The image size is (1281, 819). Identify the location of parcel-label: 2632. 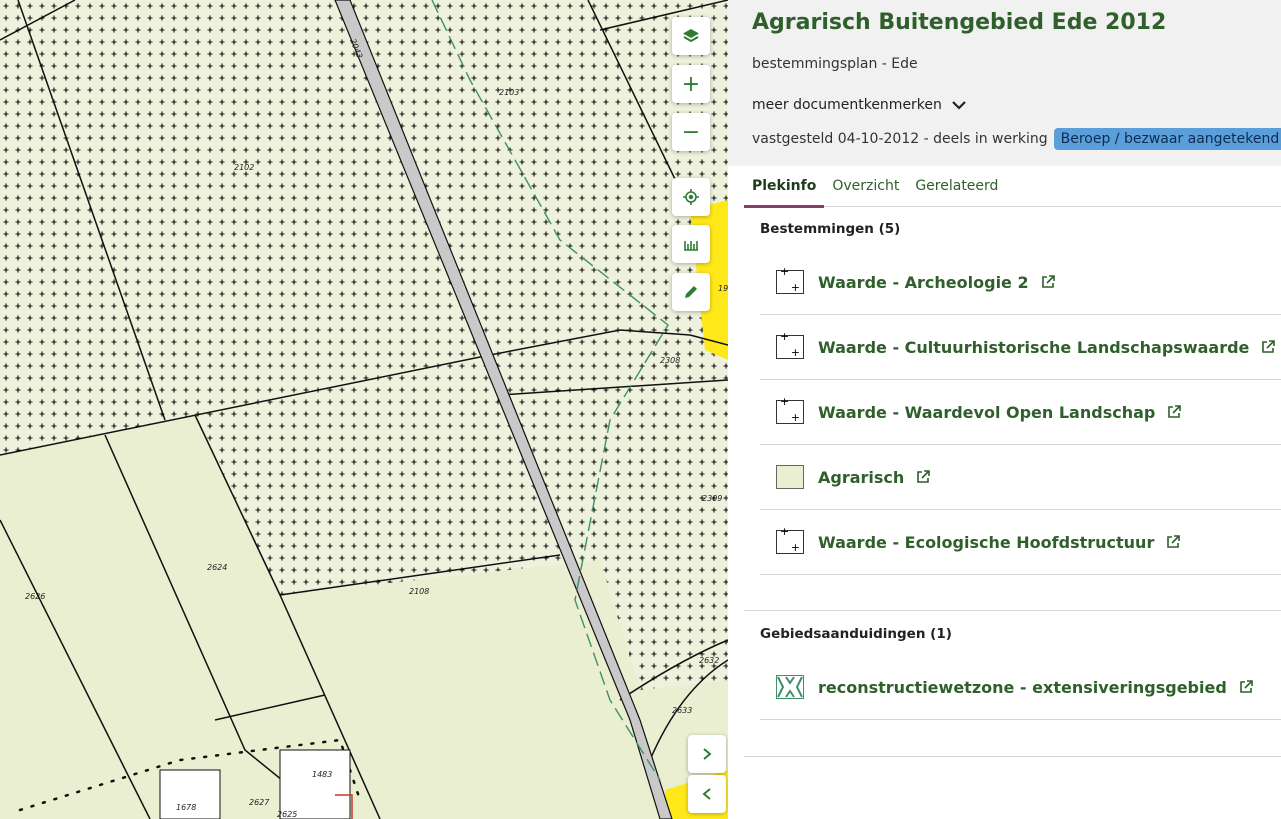
(709, 660).